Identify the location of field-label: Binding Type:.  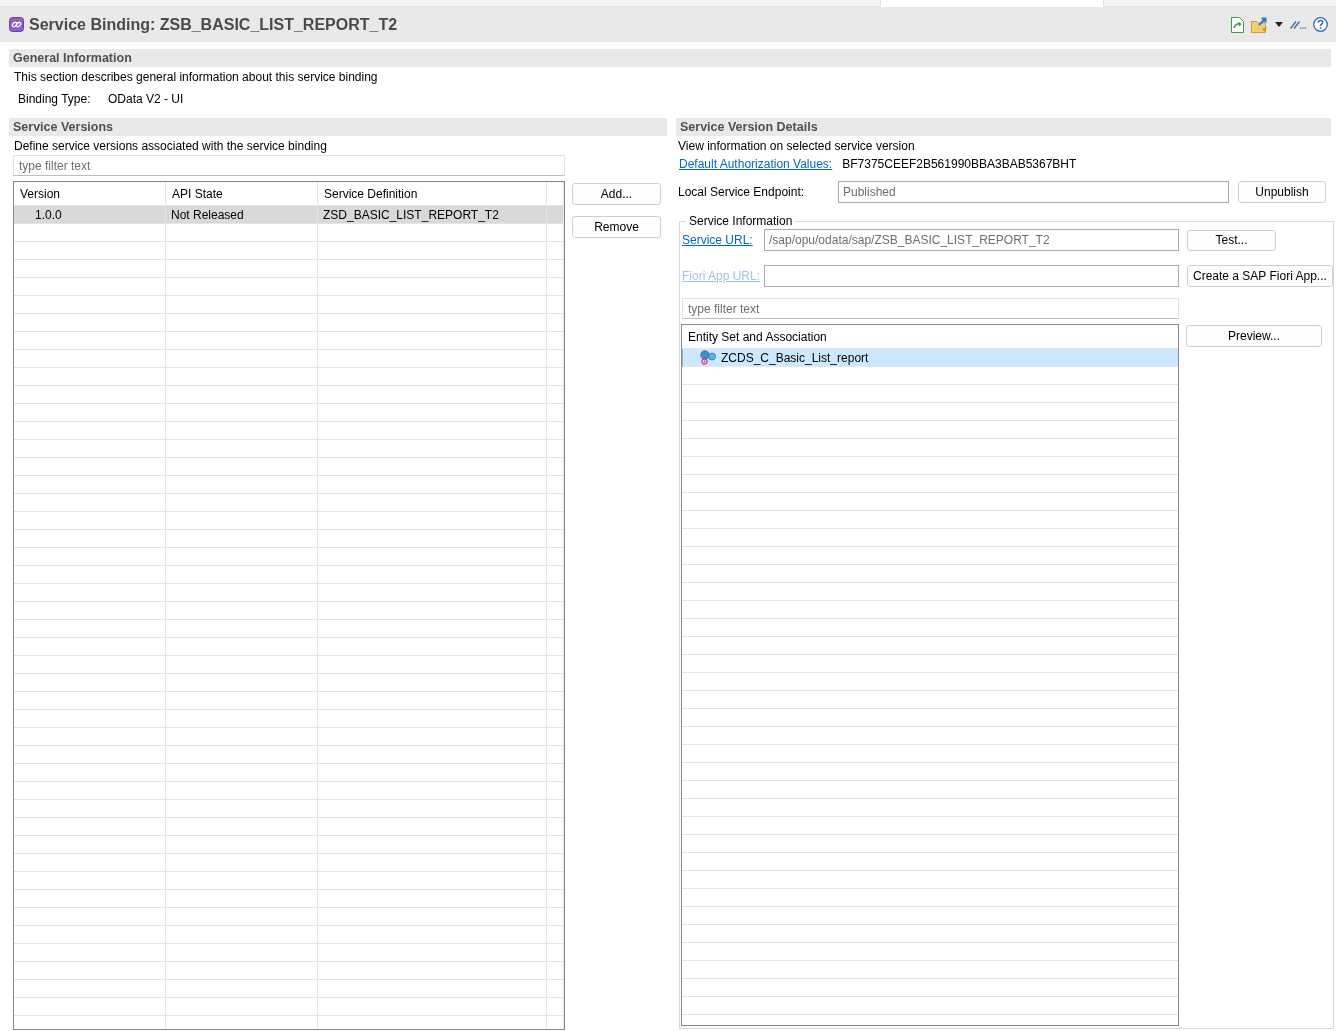
(55, 99).